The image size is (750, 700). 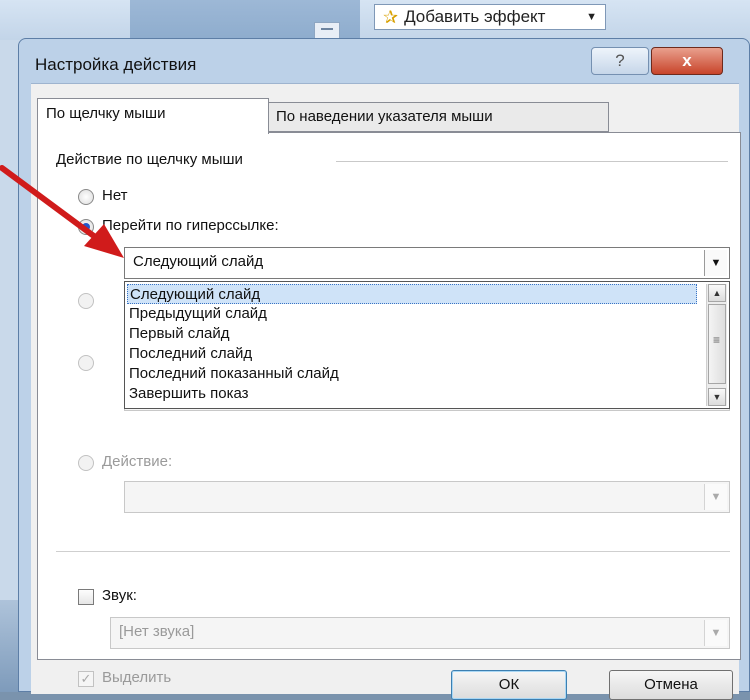 I want to click on radio-hyperlink-label: Перейти по гиперссылке:, so click(x=190, y=225).